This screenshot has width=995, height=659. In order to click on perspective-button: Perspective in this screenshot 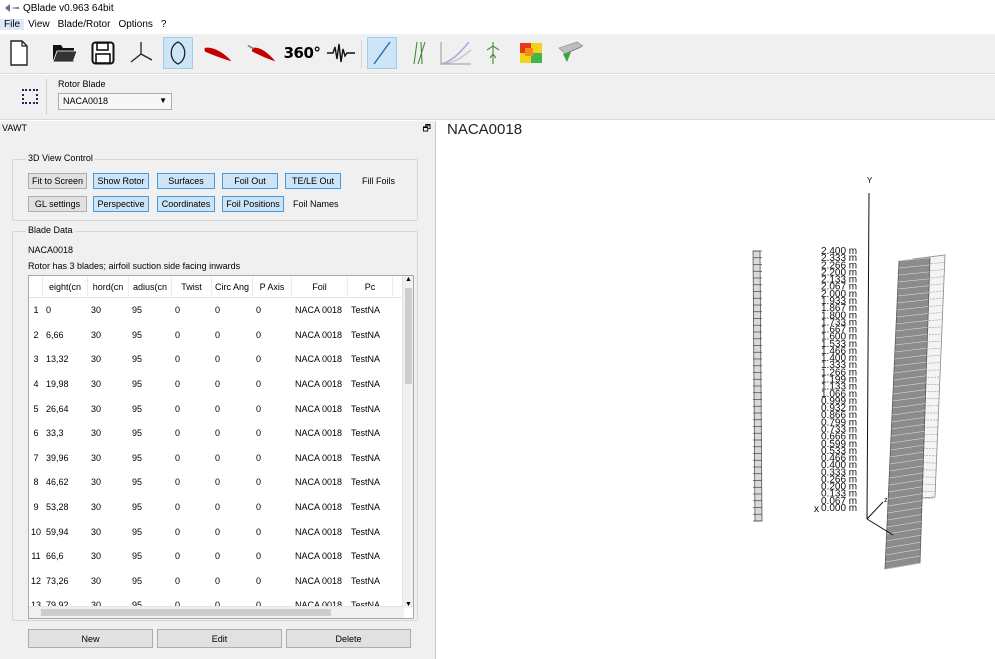, I will do `click(121, 204)`.